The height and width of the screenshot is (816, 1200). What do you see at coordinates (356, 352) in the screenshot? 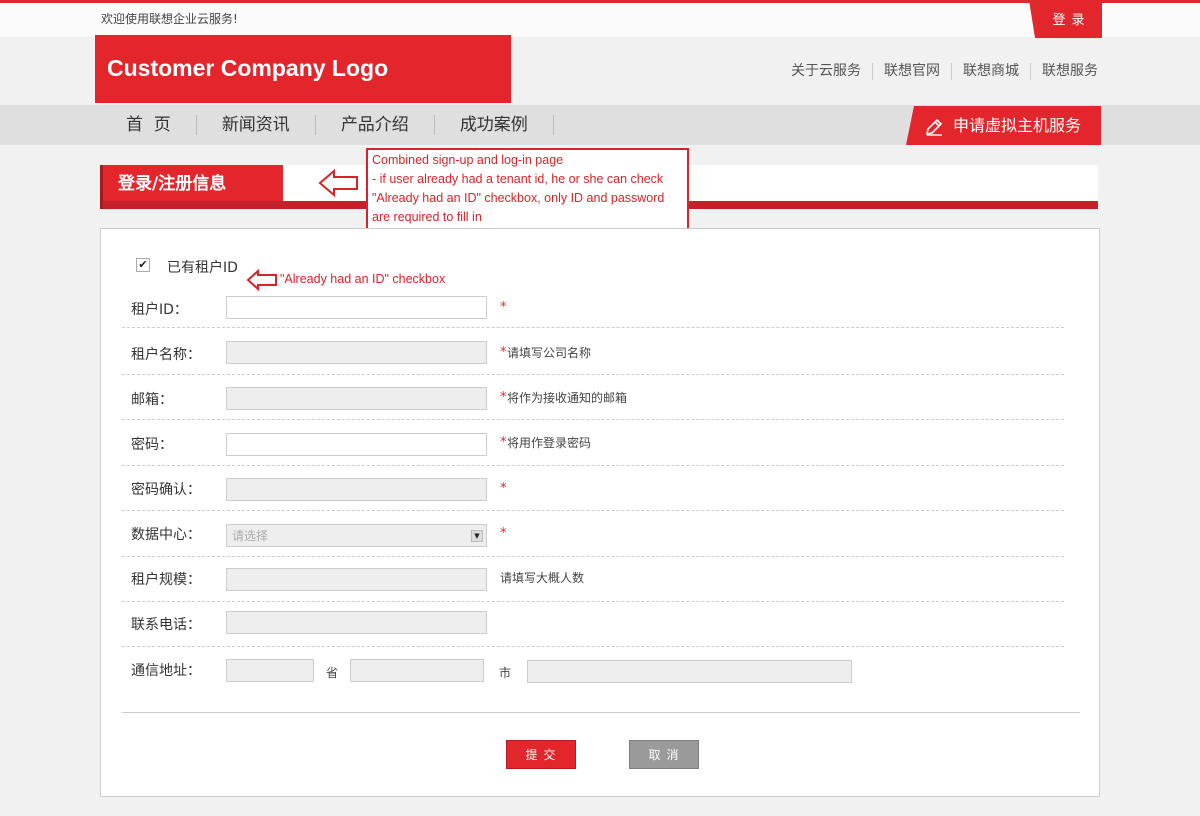
I see `tenant-name-input` at bounding box center [356, 352].